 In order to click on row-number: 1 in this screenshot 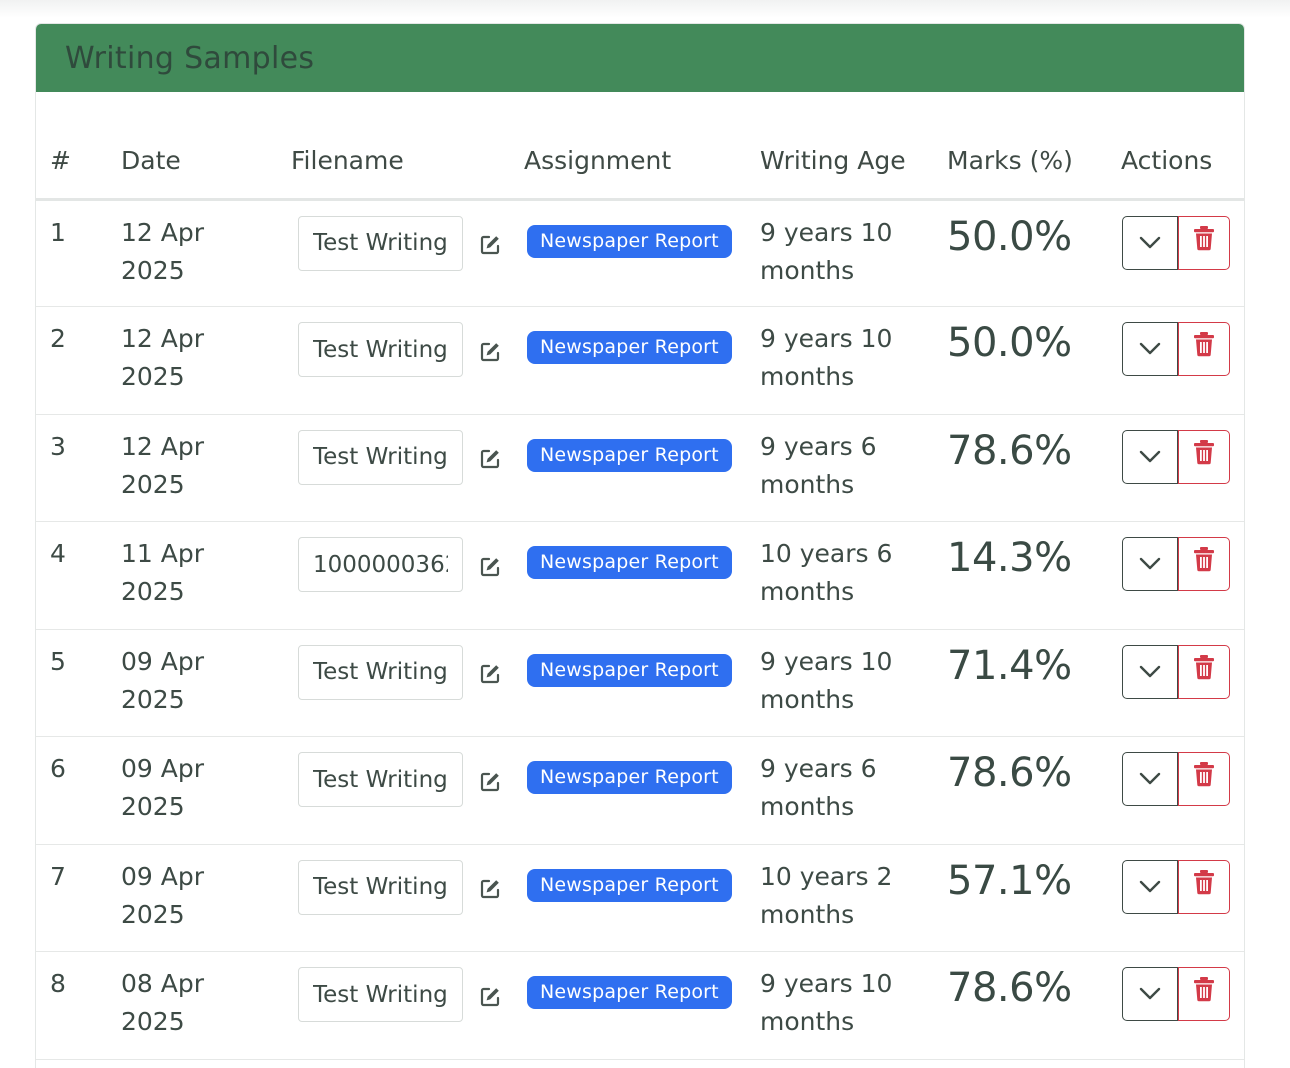, I will do `click(71, 253)`.